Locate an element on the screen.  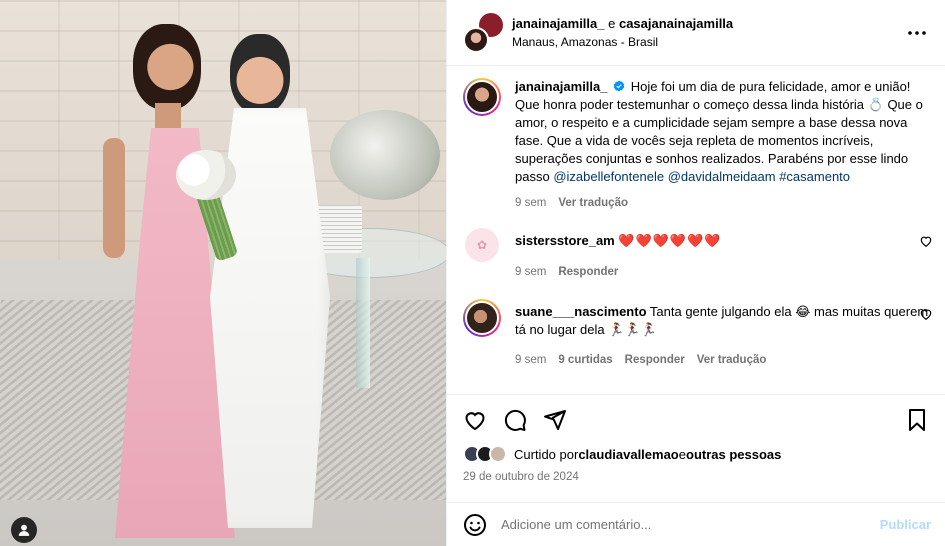
header-connector: e is located at coordinates (611, 23).